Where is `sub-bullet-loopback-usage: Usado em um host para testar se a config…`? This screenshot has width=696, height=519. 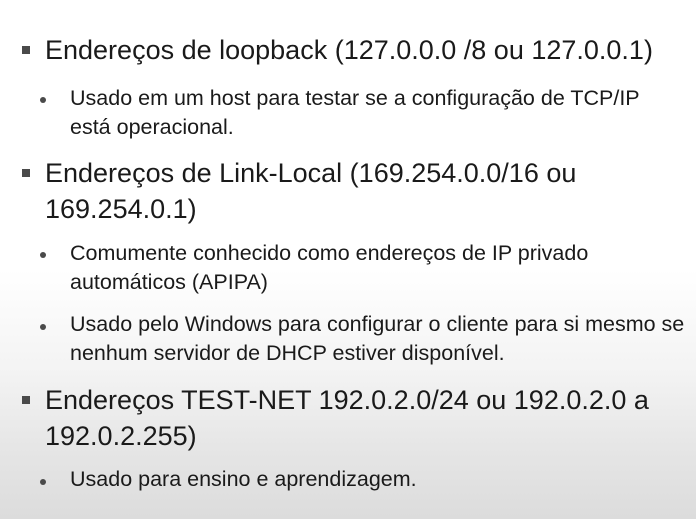
sub-bullet-loopback-usage: Usado em um host para testar se a config… is located at coordinates (355, 112).